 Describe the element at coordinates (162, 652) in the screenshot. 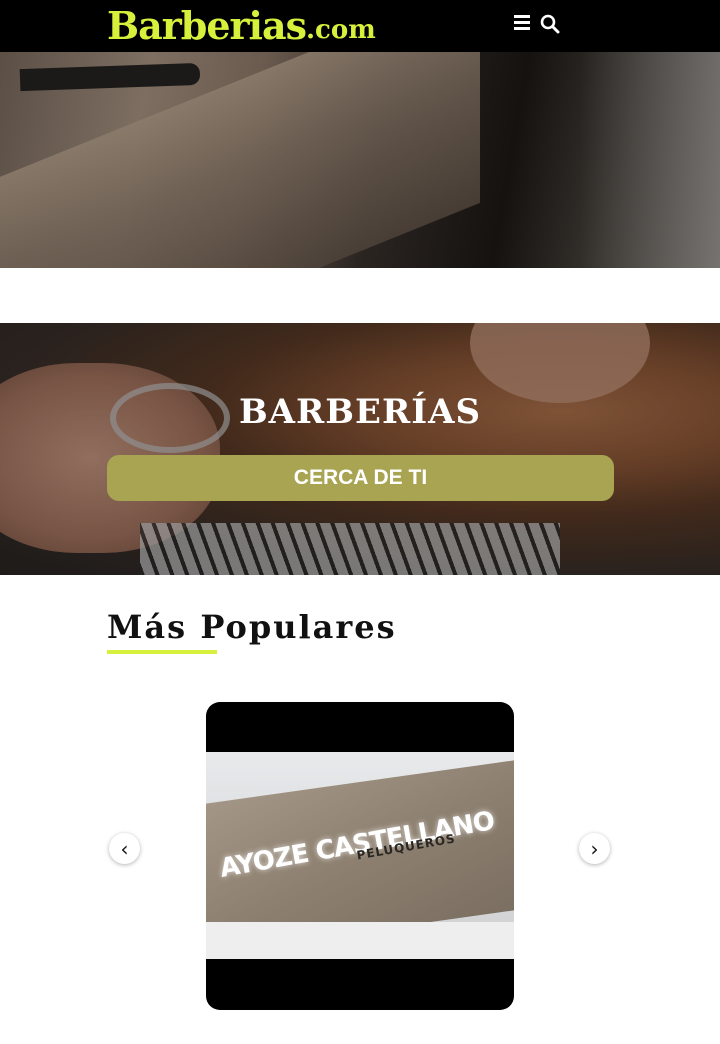

I see `title-underline` at that location.